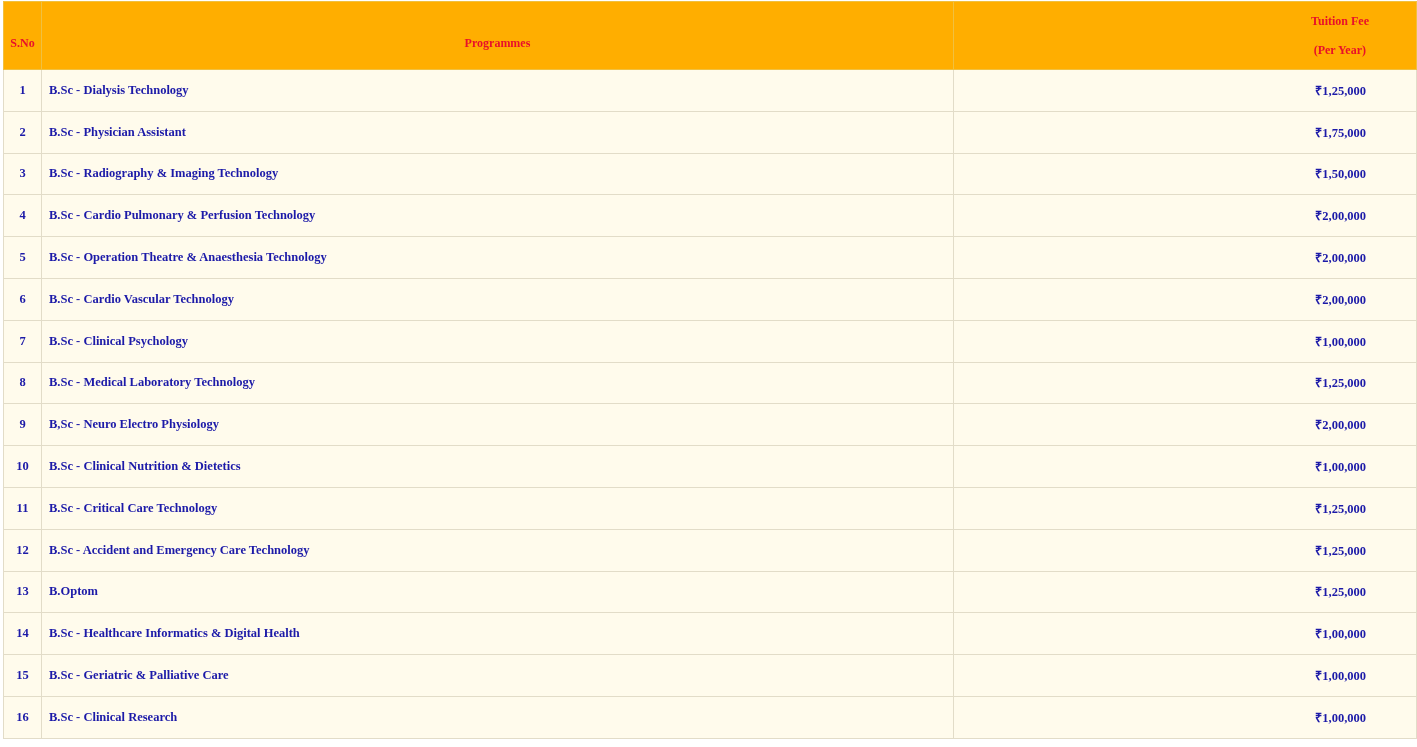  What do you see at coordinates (22, 633) in the screenshot?
I see `table-cell: 14` at bounding box center [22, 633].